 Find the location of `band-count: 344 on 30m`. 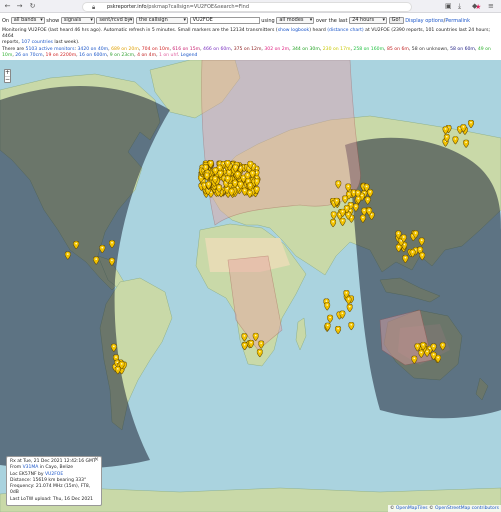

band-count: 344 on 30m is located at coordinates (306, 49).